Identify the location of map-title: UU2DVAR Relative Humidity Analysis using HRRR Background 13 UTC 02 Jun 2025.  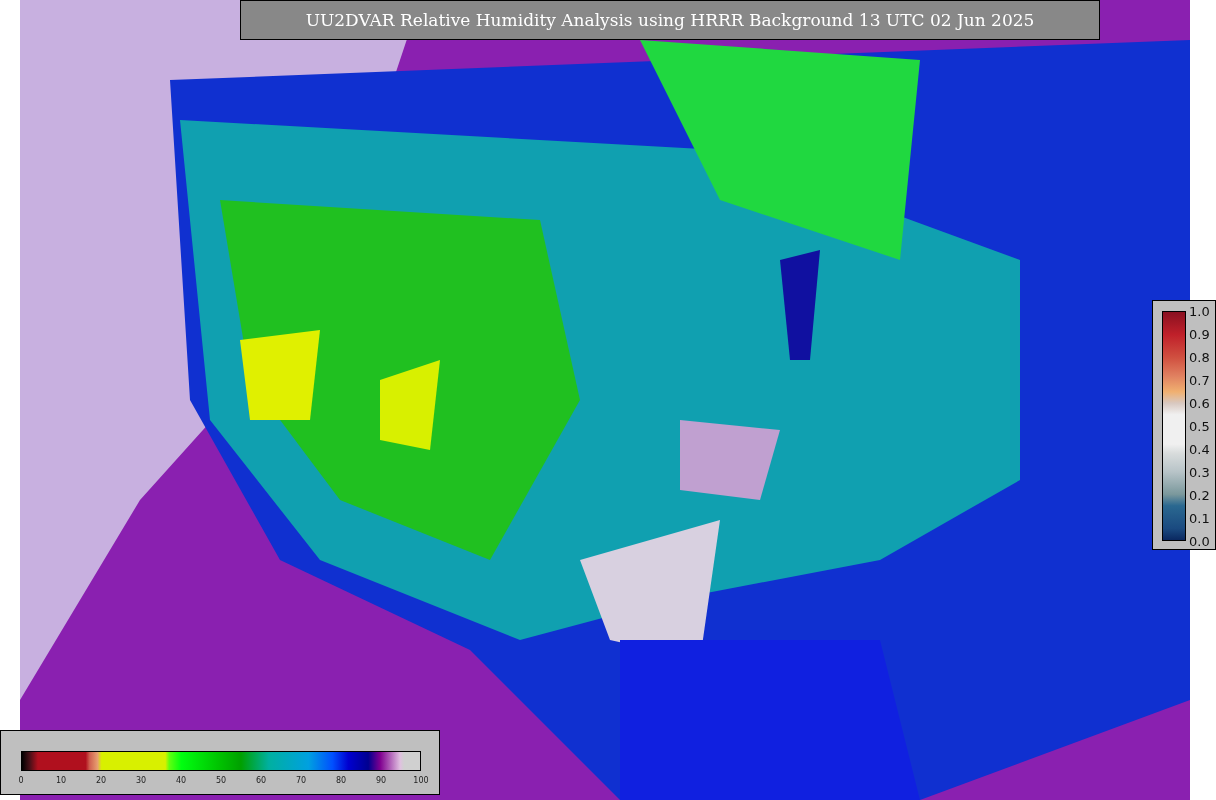
(670, 20).